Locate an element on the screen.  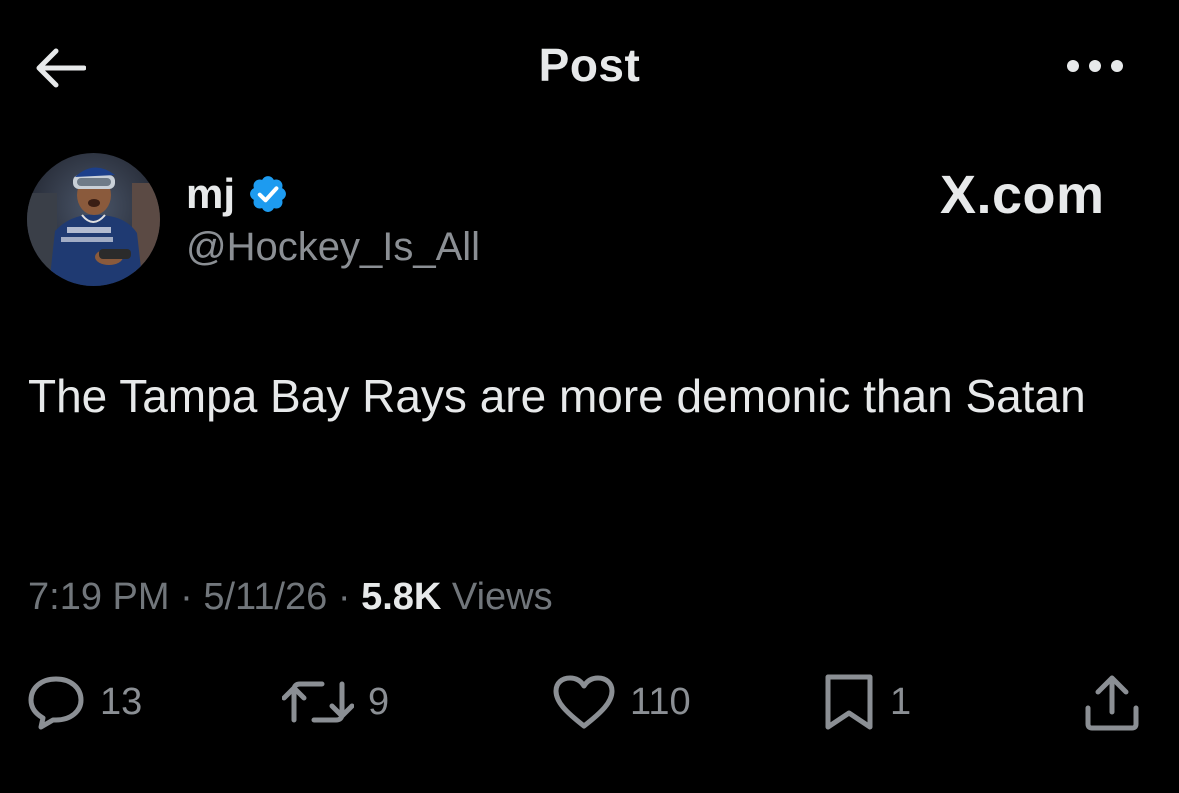
bookmark-button: 1 is located at coordinates (866, 702).